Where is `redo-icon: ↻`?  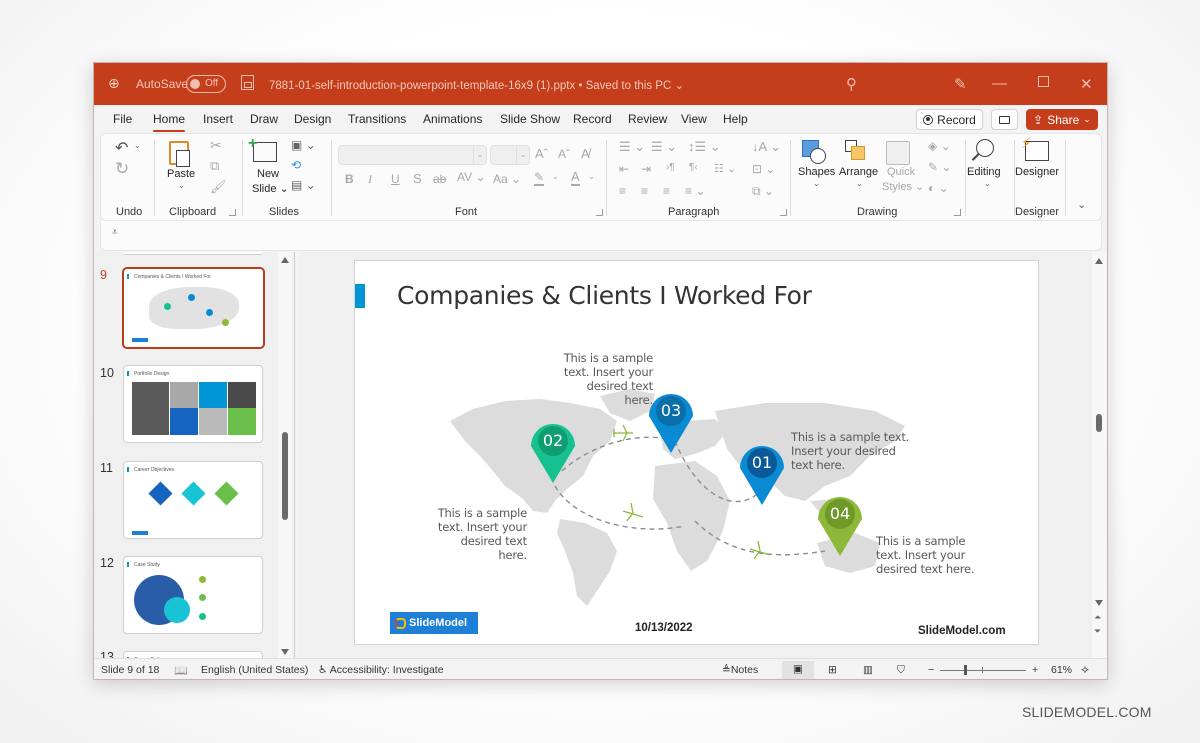
redo-icon: ↻ is located at coordinates (122, 169).